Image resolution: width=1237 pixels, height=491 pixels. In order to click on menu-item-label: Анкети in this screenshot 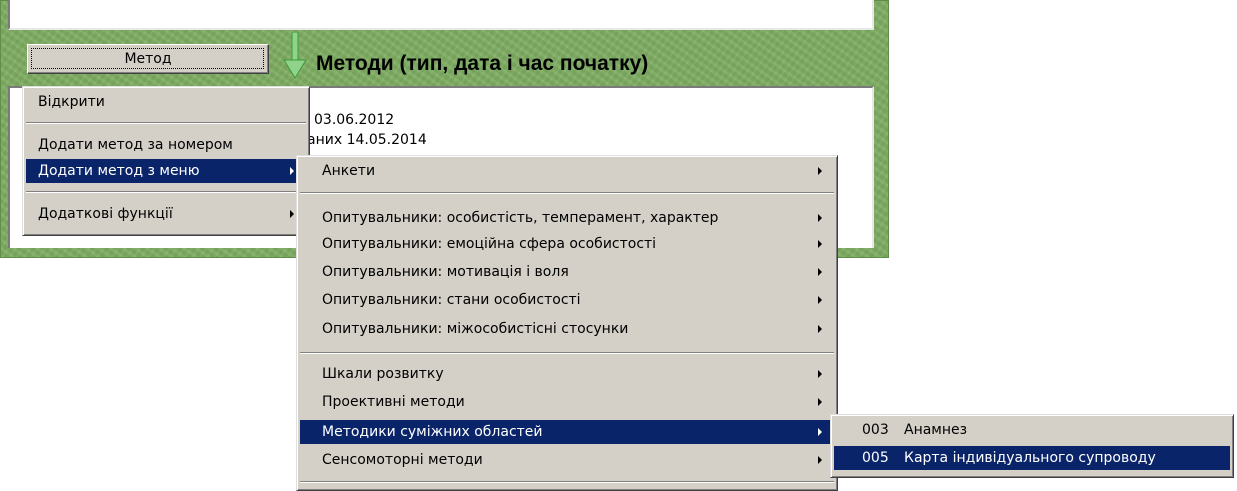, I will do `click(349, 171)`.